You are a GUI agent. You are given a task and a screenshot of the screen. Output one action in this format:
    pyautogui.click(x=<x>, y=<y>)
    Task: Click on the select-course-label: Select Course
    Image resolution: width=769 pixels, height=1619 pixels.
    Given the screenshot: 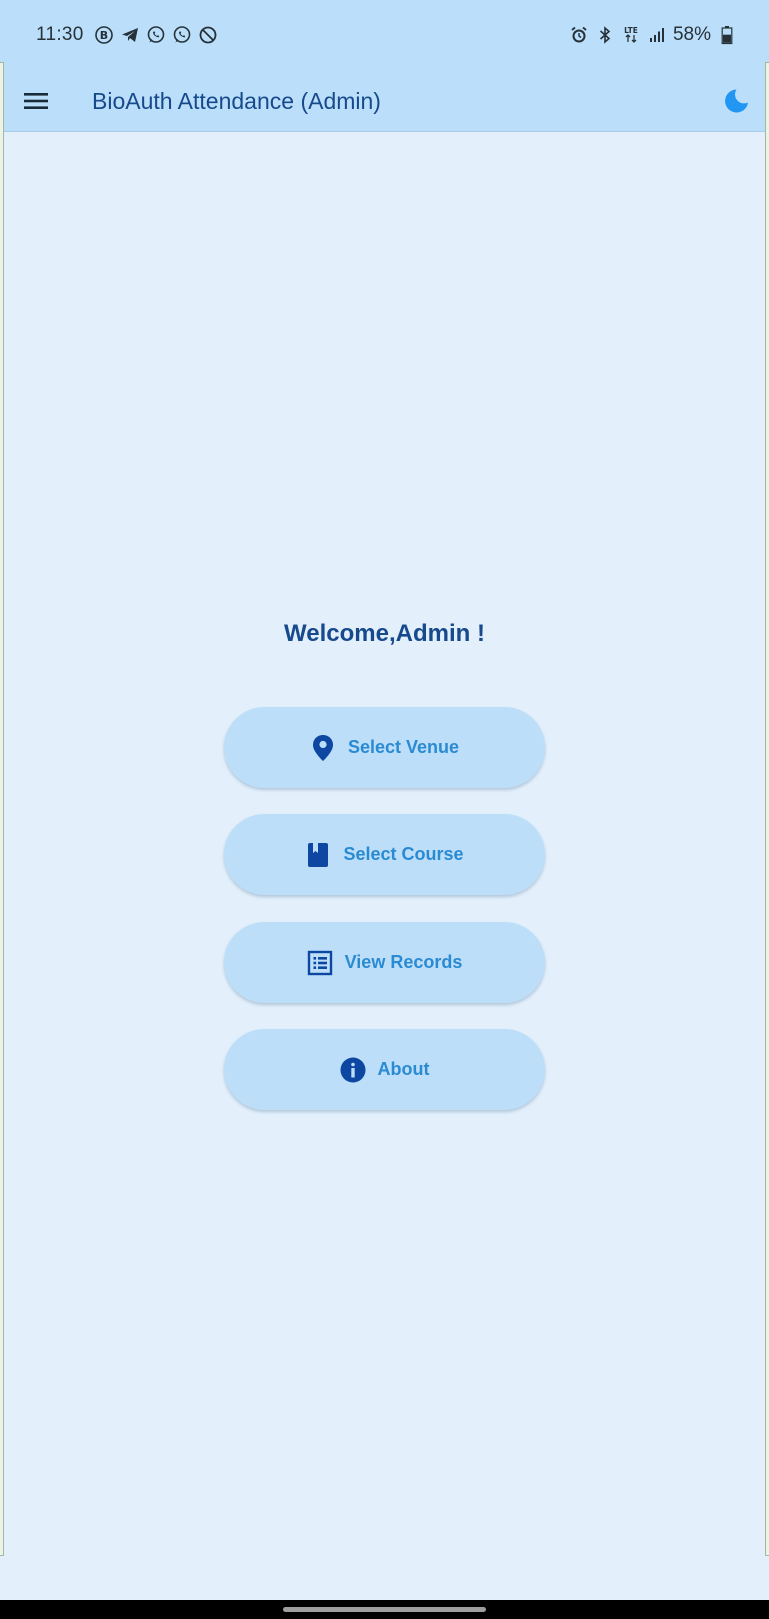 What is the action you would take?
    pyautogui.click(x=403, y=854)
    